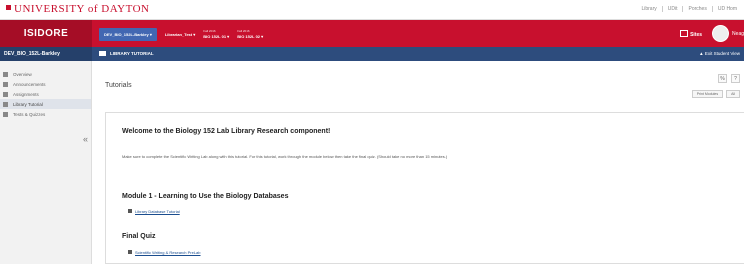 Image resolution: width=744 pixels, height=264 pixels. I want to click on exit-student-view-button: ▲ Exit Student View, so click(719, 54).